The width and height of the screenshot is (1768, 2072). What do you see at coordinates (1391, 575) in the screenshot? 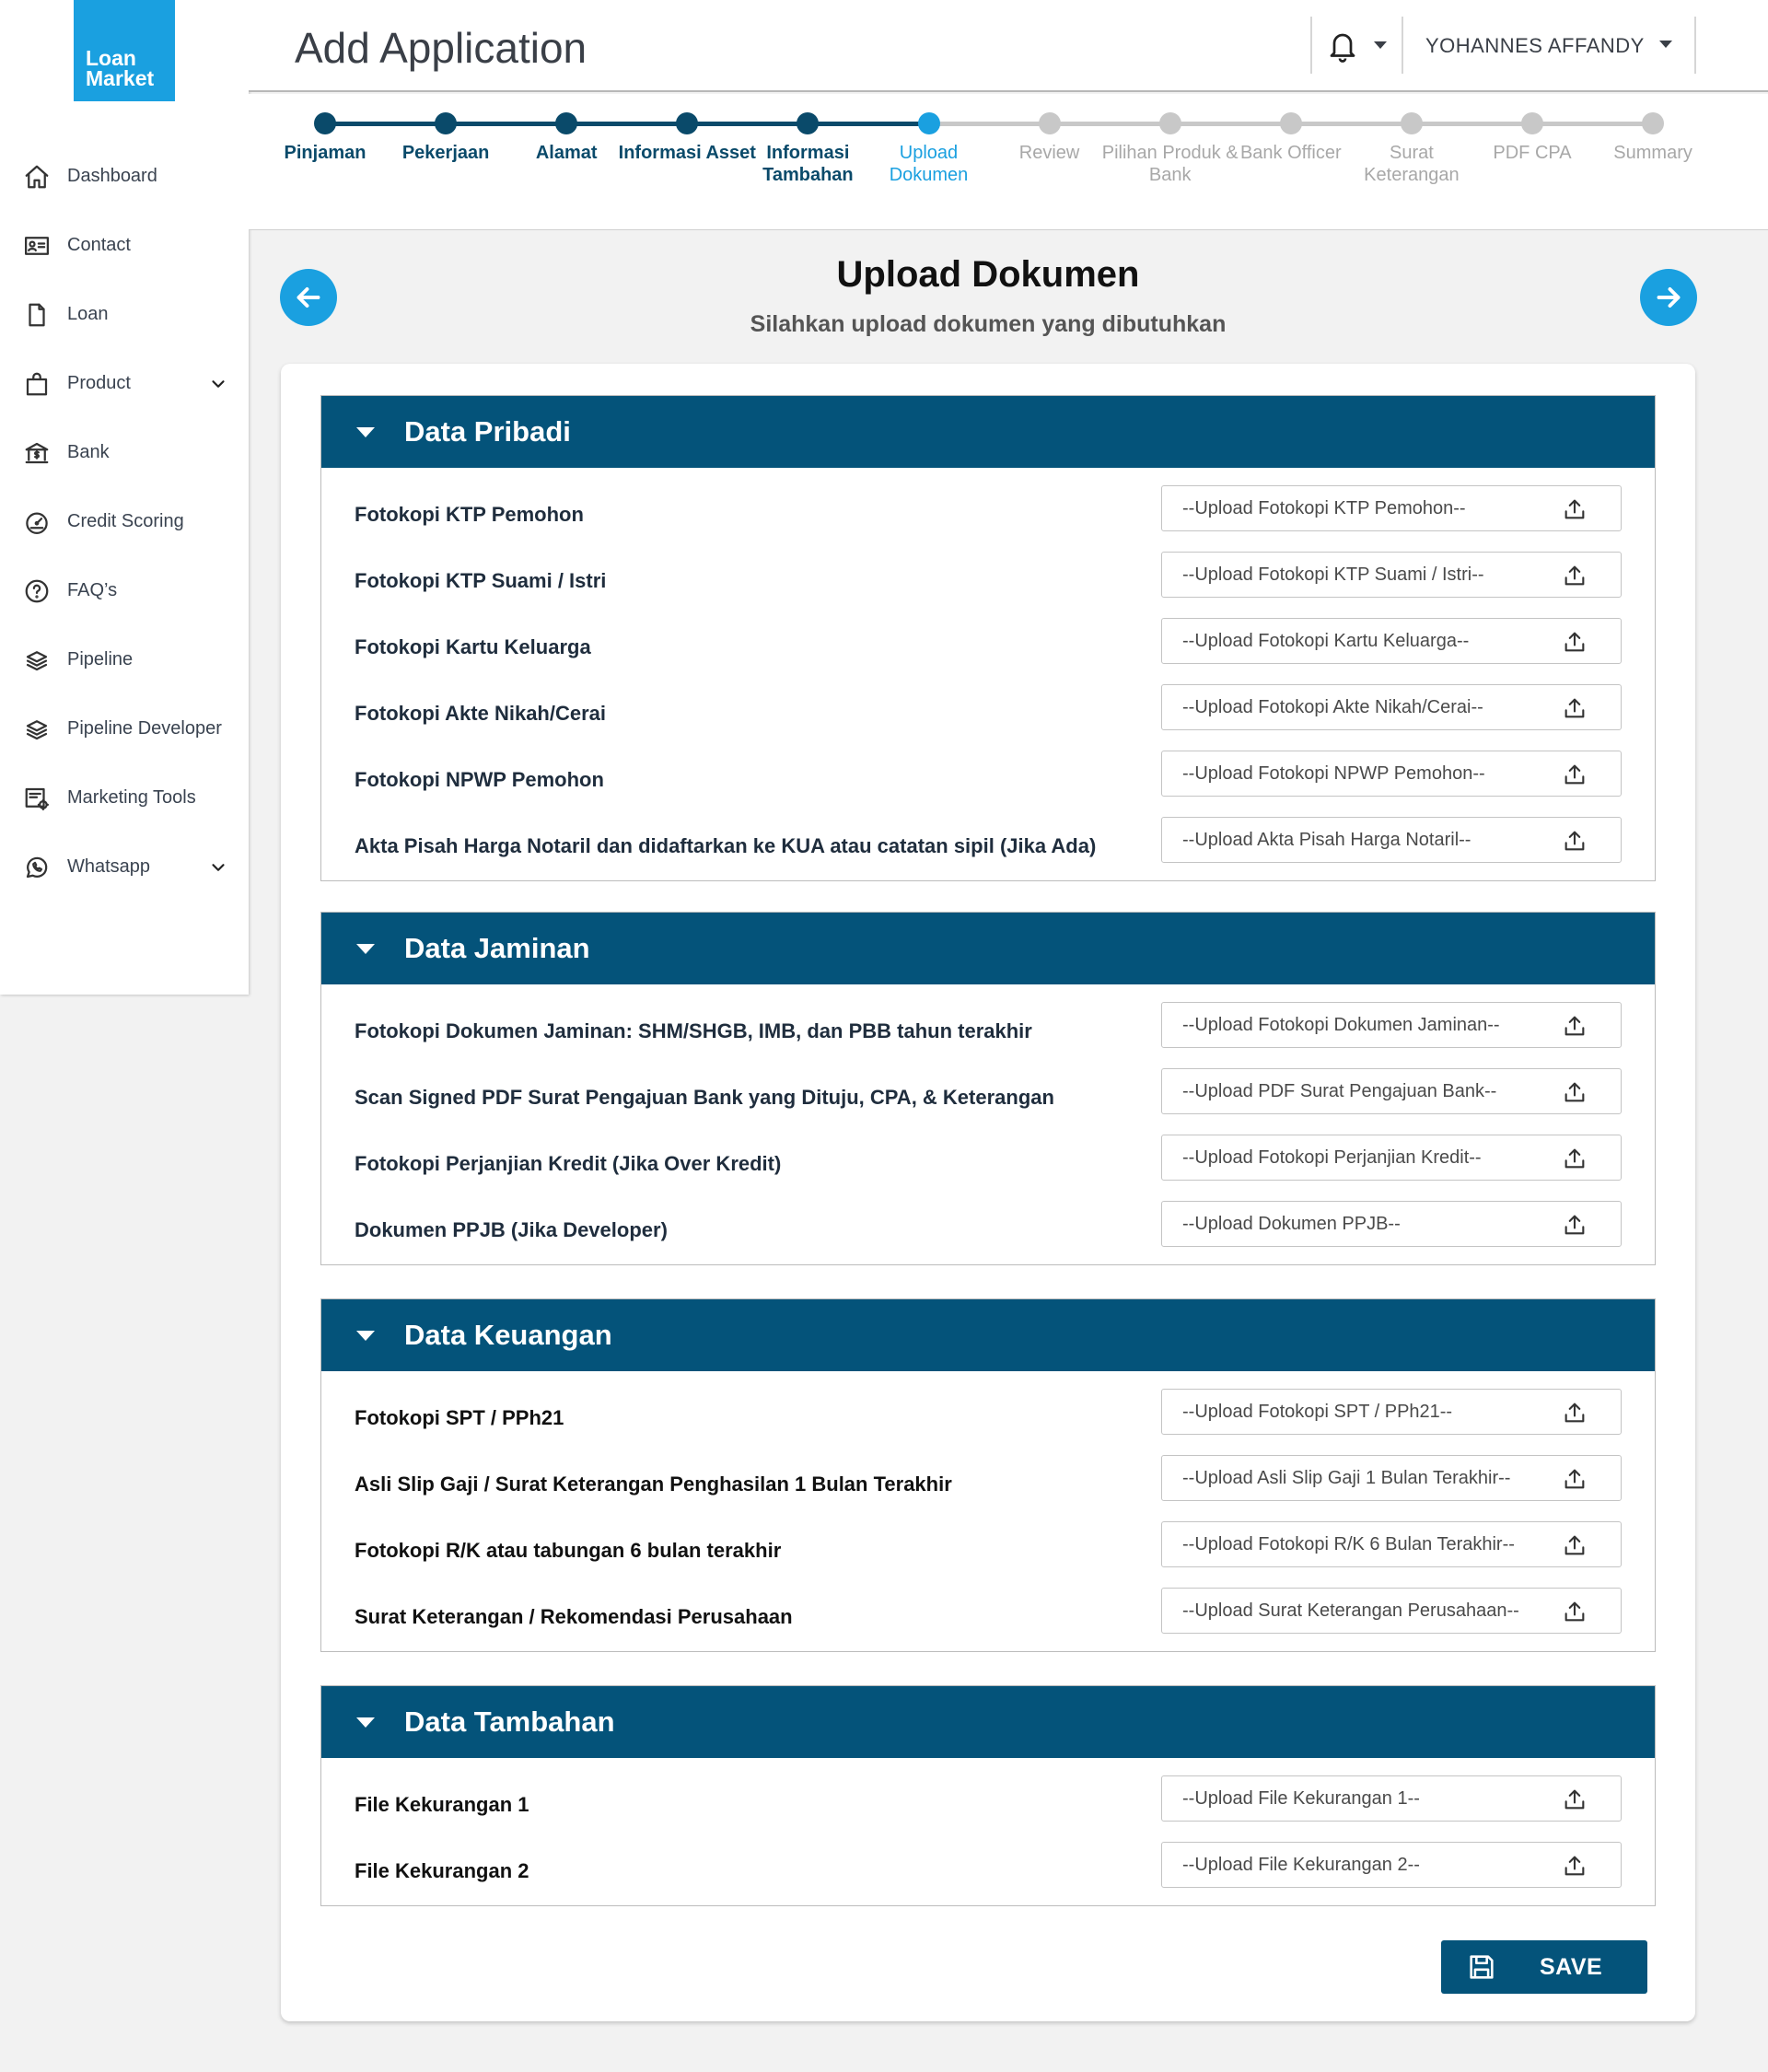
I see `upload-field: --Upload Fotokopi KTP Suami / Istri--` at bounding box center [1391, 575].